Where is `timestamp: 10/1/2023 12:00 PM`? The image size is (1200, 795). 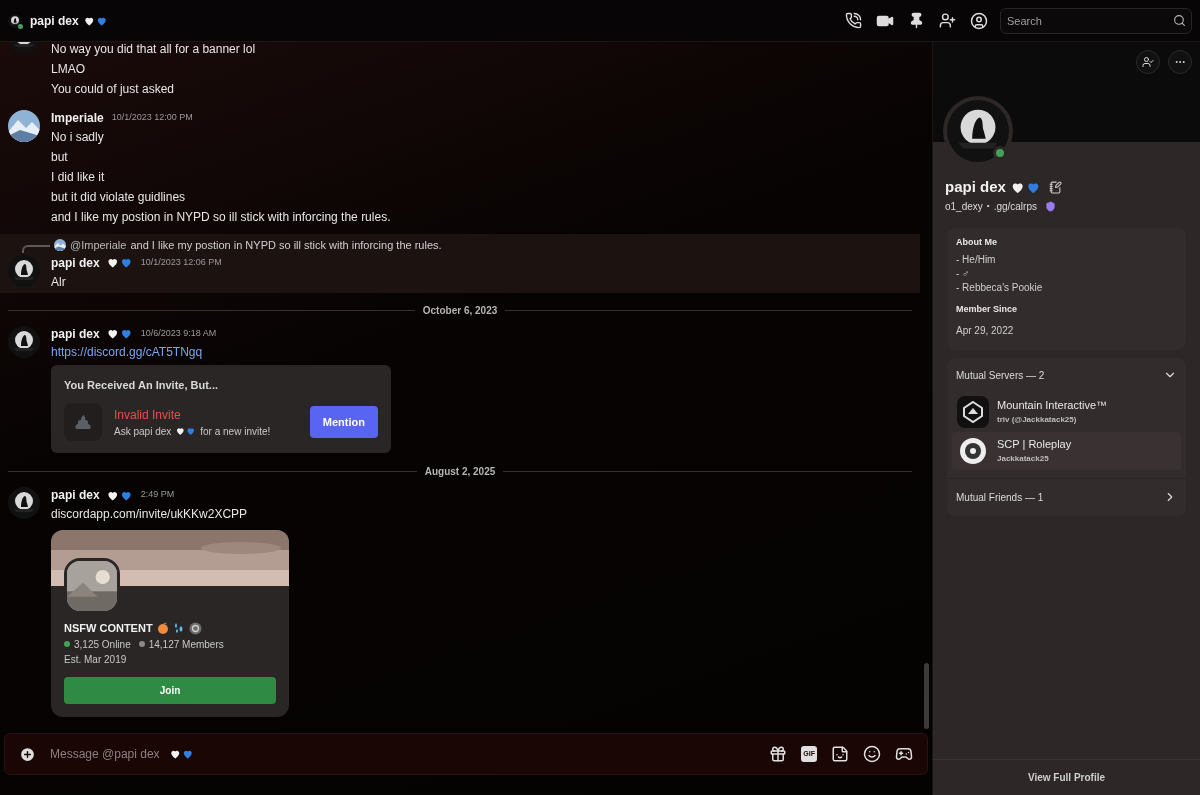
timestamp: 10/1/2023 12:00 PM is located at coordinates (152, 118).